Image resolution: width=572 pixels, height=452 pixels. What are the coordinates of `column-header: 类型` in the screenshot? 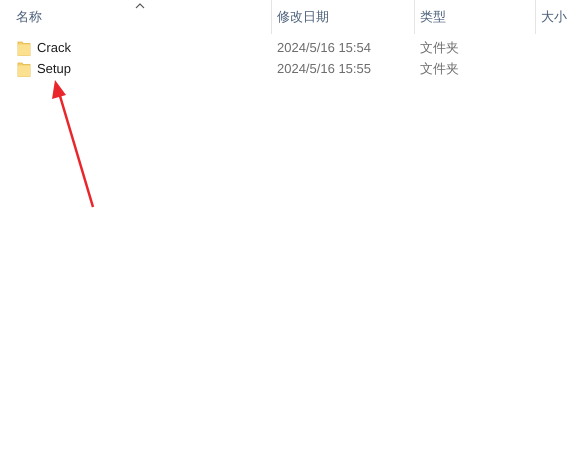 It's located at (433, 17).